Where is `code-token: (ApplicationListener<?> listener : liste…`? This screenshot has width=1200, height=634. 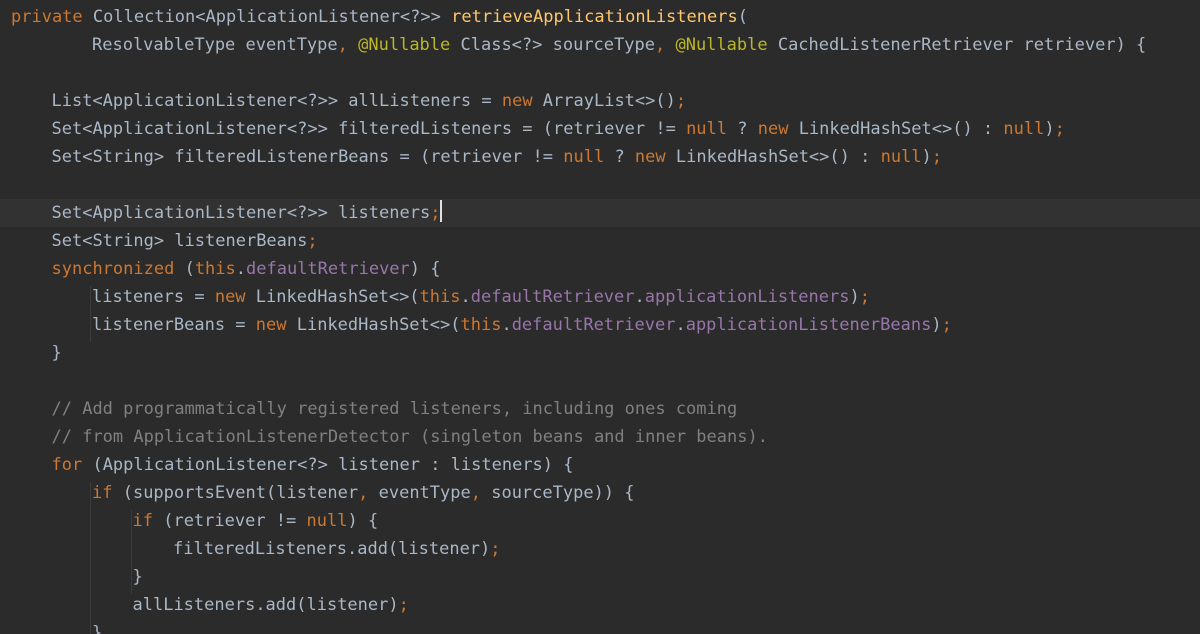
code-token: (ApplicationListener<?> listener : liste… is located at coordinates (328, 465).